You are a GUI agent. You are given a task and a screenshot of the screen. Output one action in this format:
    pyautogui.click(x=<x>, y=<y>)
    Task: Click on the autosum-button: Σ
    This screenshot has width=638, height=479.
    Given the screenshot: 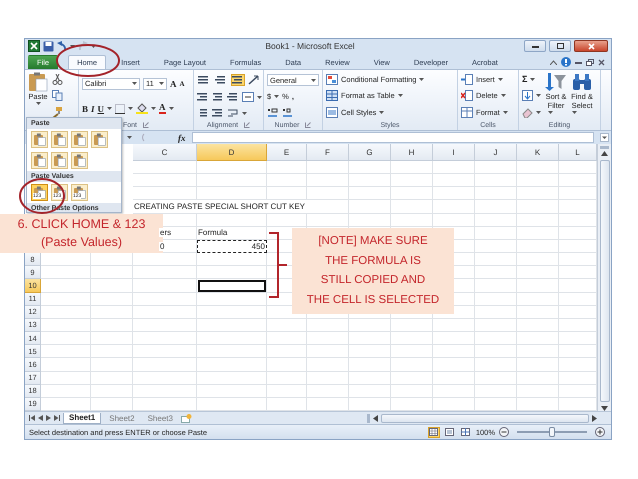 What is the action you would take?
    pyautogui.click(x=525, y=79)
    